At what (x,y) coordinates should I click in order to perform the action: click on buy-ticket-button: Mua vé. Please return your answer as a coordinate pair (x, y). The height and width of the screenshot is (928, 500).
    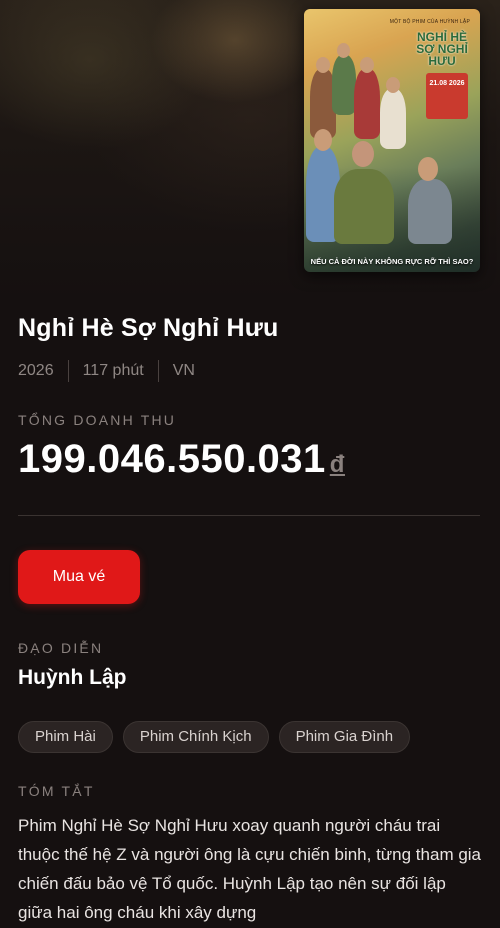
    Looking at the image, I should click on (79, 577).